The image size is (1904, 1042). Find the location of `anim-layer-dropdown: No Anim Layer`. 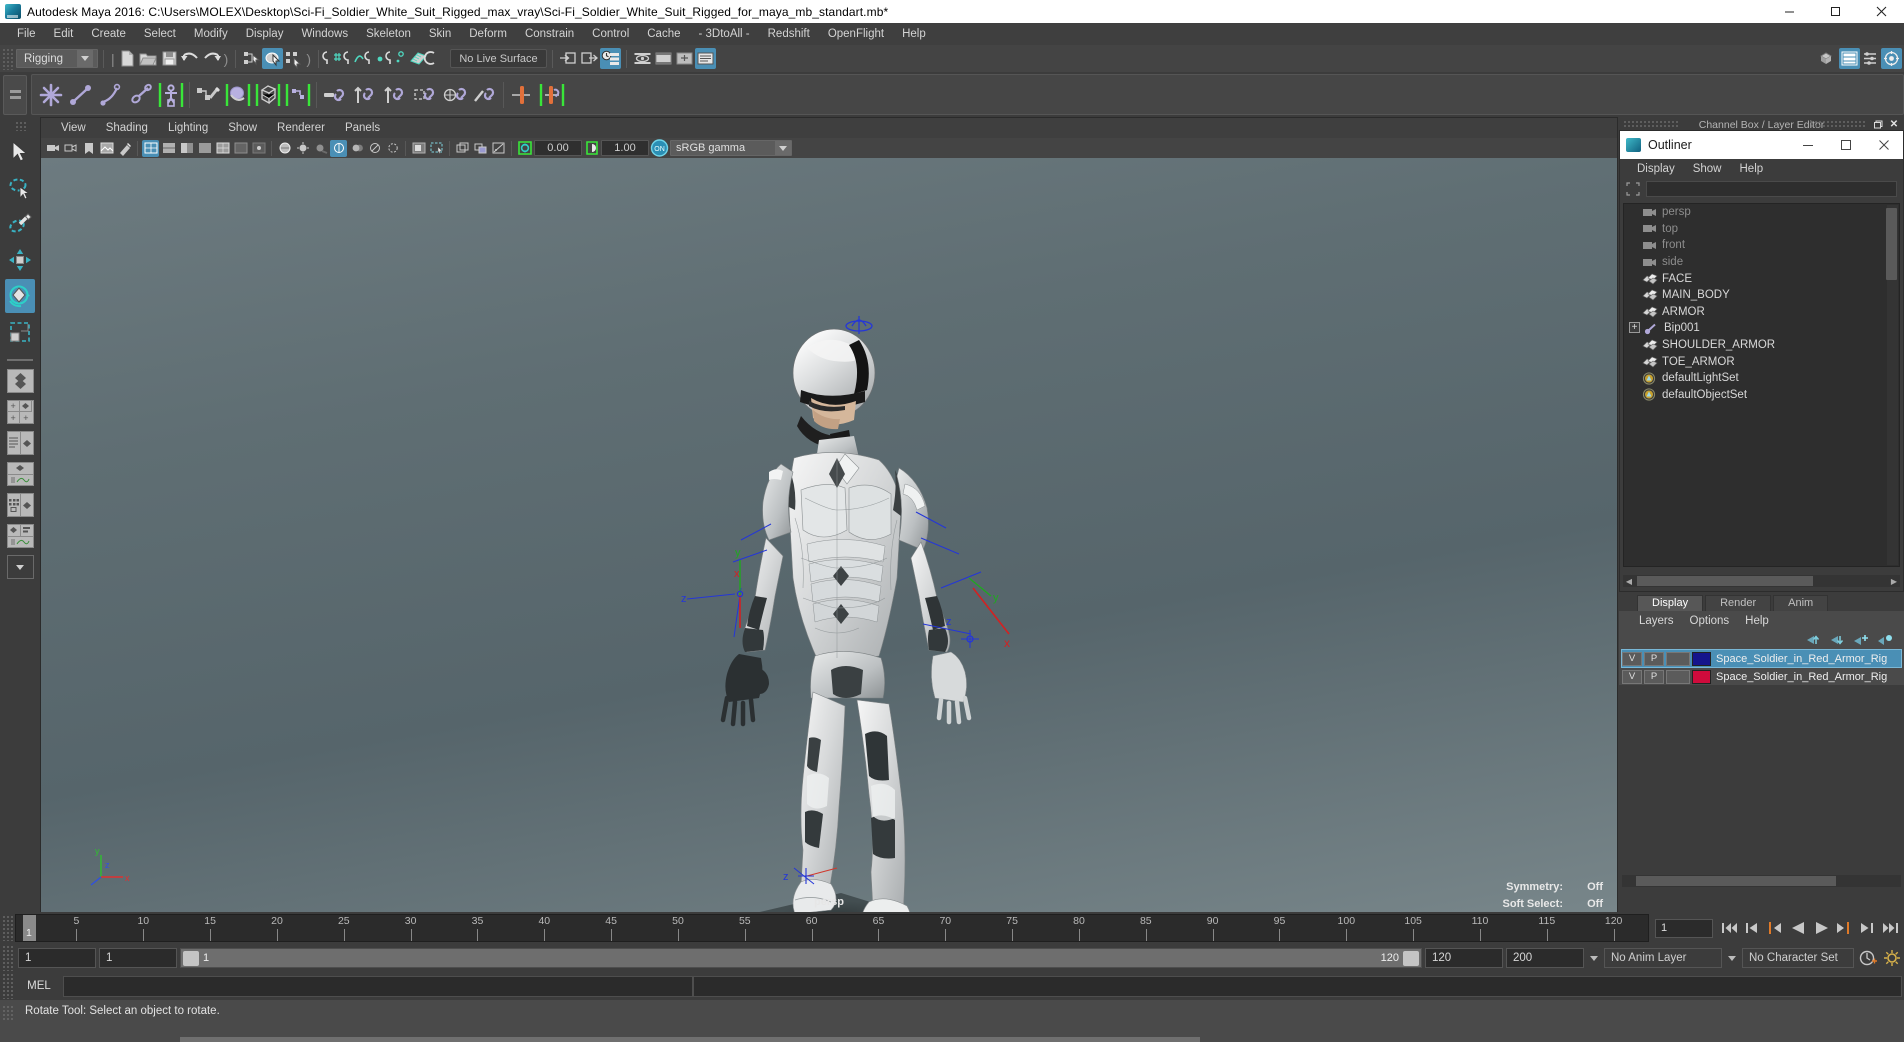

anim-layer-dropdown: No Anim Layer is located at coordinates (1663, 958).